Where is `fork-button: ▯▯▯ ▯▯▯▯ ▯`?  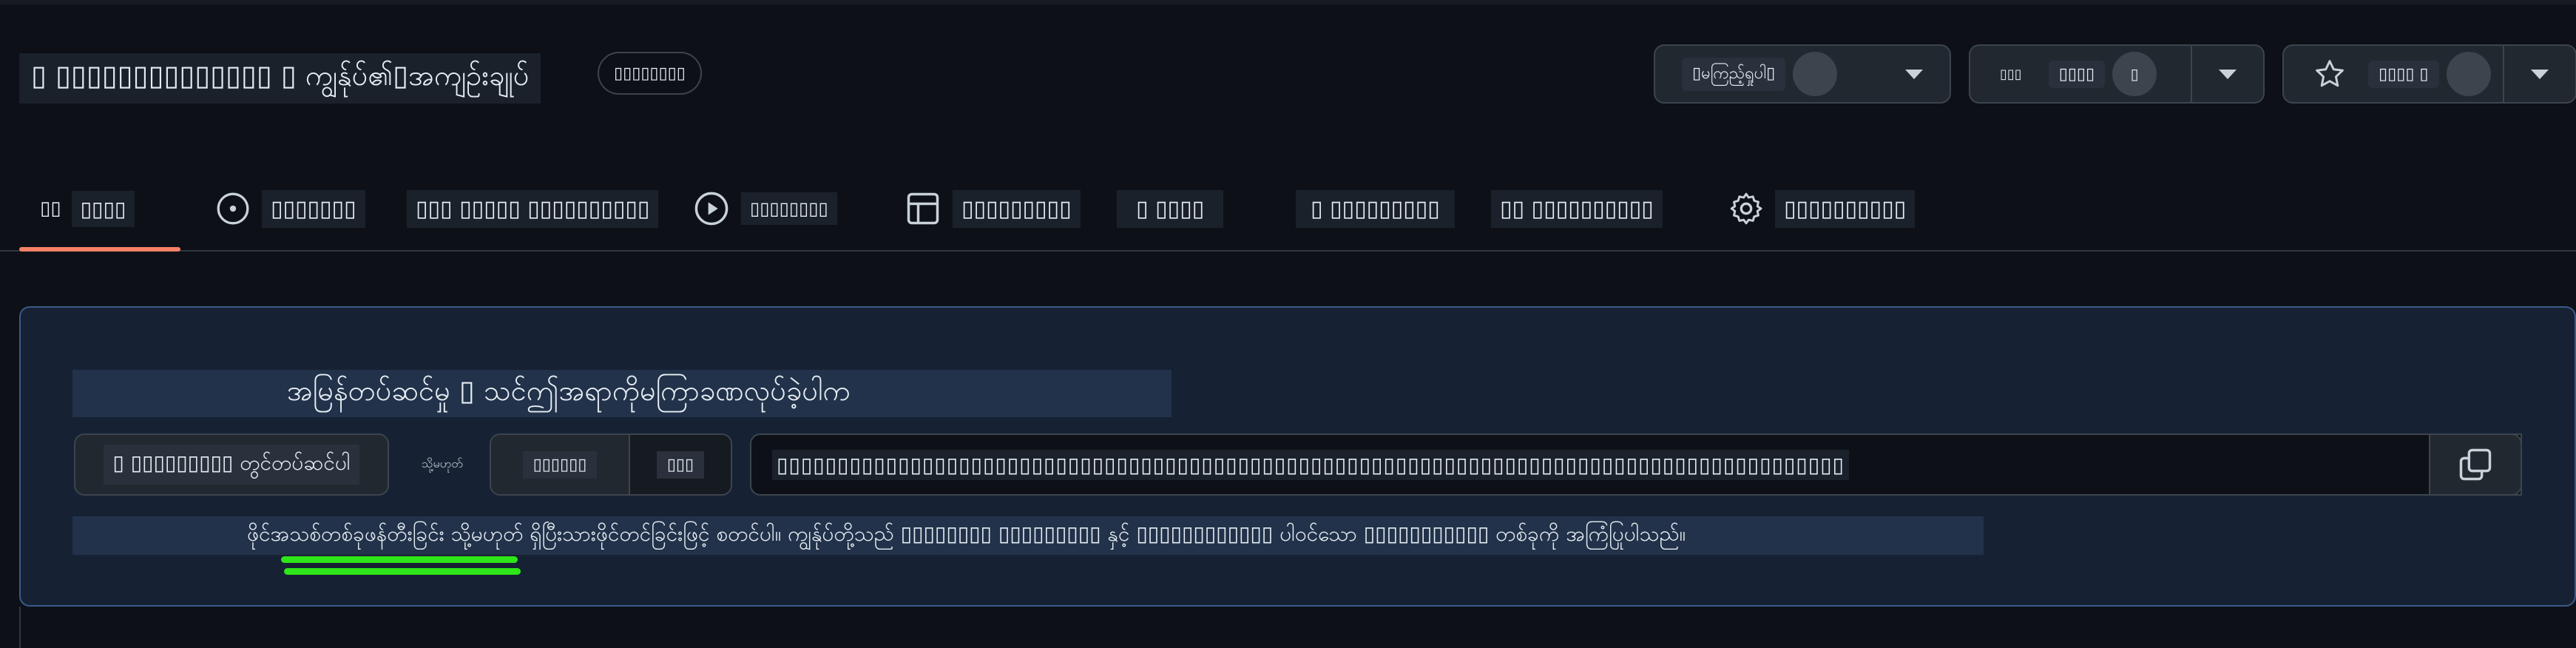 fork-button: ▯▯▯ ▯▯▯▯ ▯ is located at coordinates (2117, 74).